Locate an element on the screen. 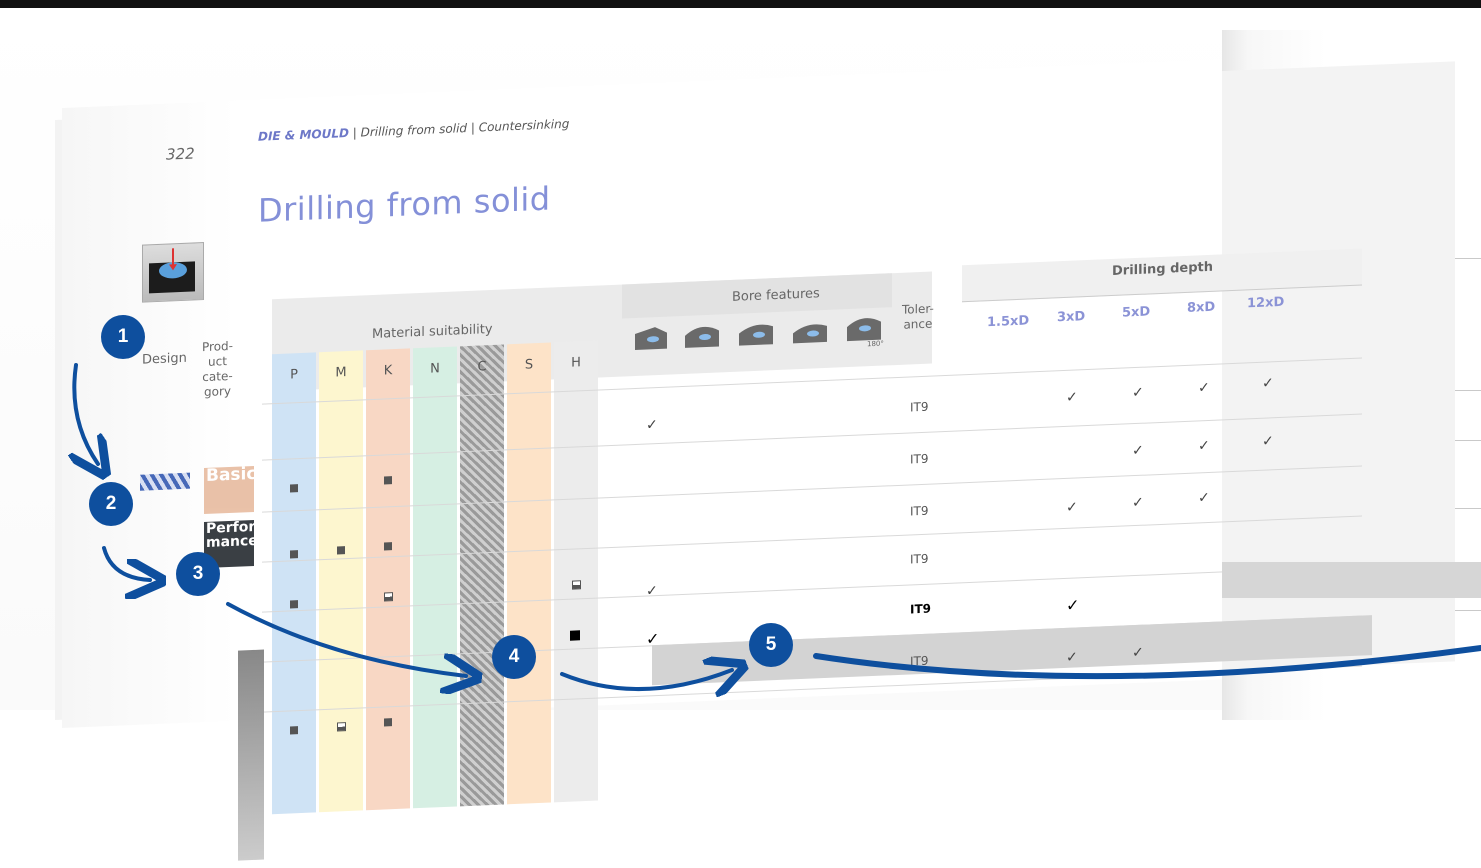 This screenshot has height=868, width=1481. page-title: Drilling from solid is located at coordinates (404, 204).